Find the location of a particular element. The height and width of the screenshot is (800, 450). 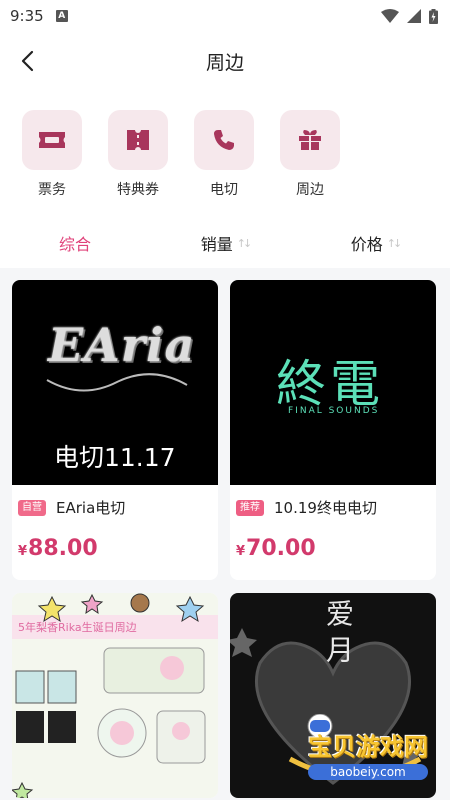

product-price: ¥88.00 is located at coordinates (115, 548).